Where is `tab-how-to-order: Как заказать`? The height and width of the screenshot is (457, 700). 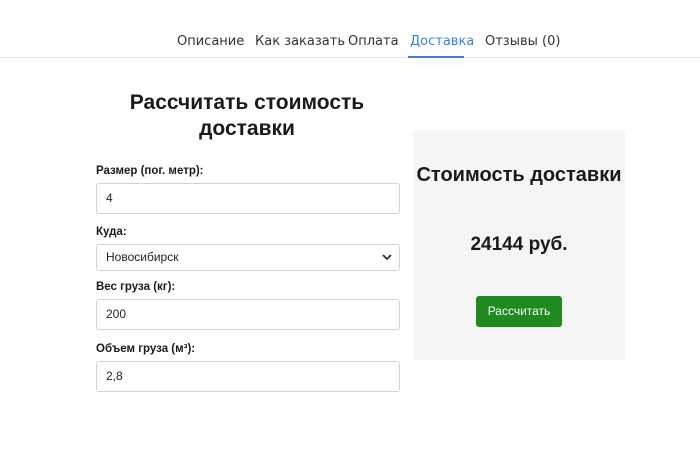 tab-how-to-order: Как заказать is located at coordinates (300, 41).